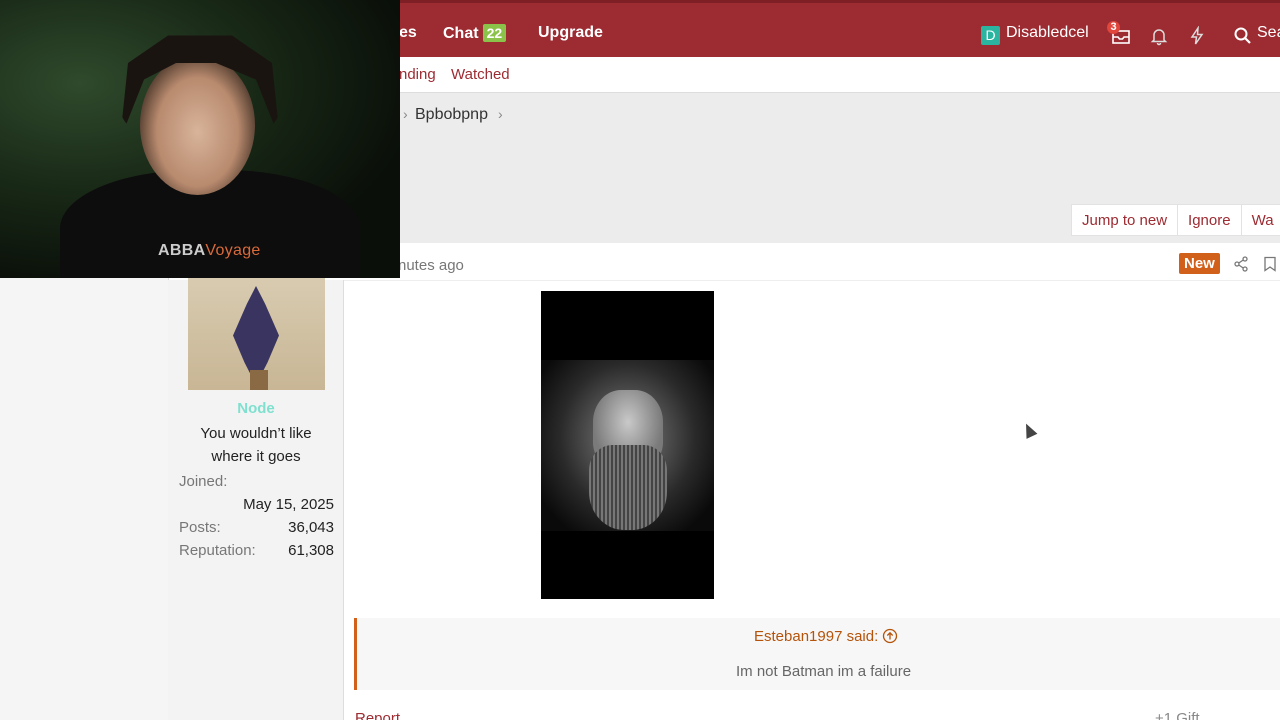 This screenshot has width=1280, height=720. I want to click on shirt-text-abba: ABBA, so click(182, 250).